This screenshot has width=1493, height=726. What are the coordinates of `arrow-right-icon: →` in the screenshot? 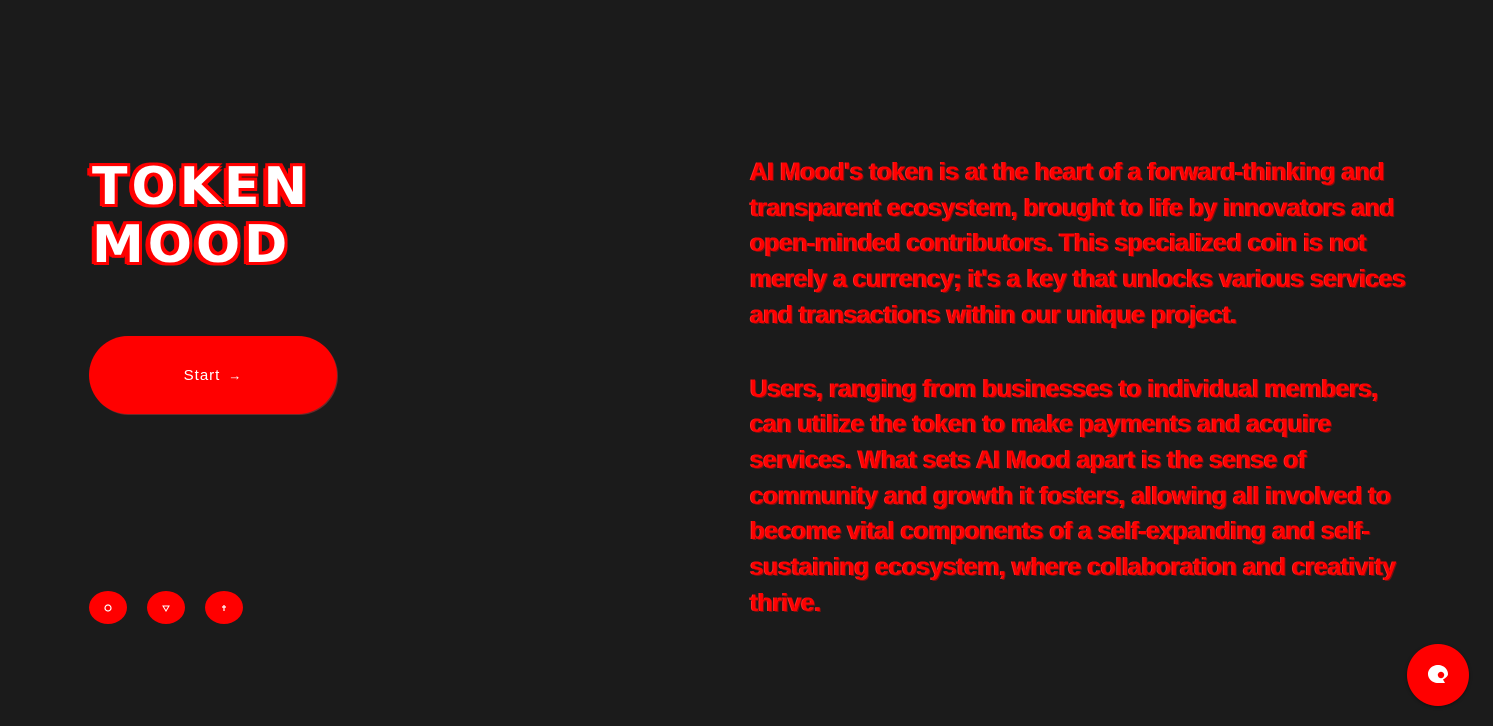 It's located at (235, 375).